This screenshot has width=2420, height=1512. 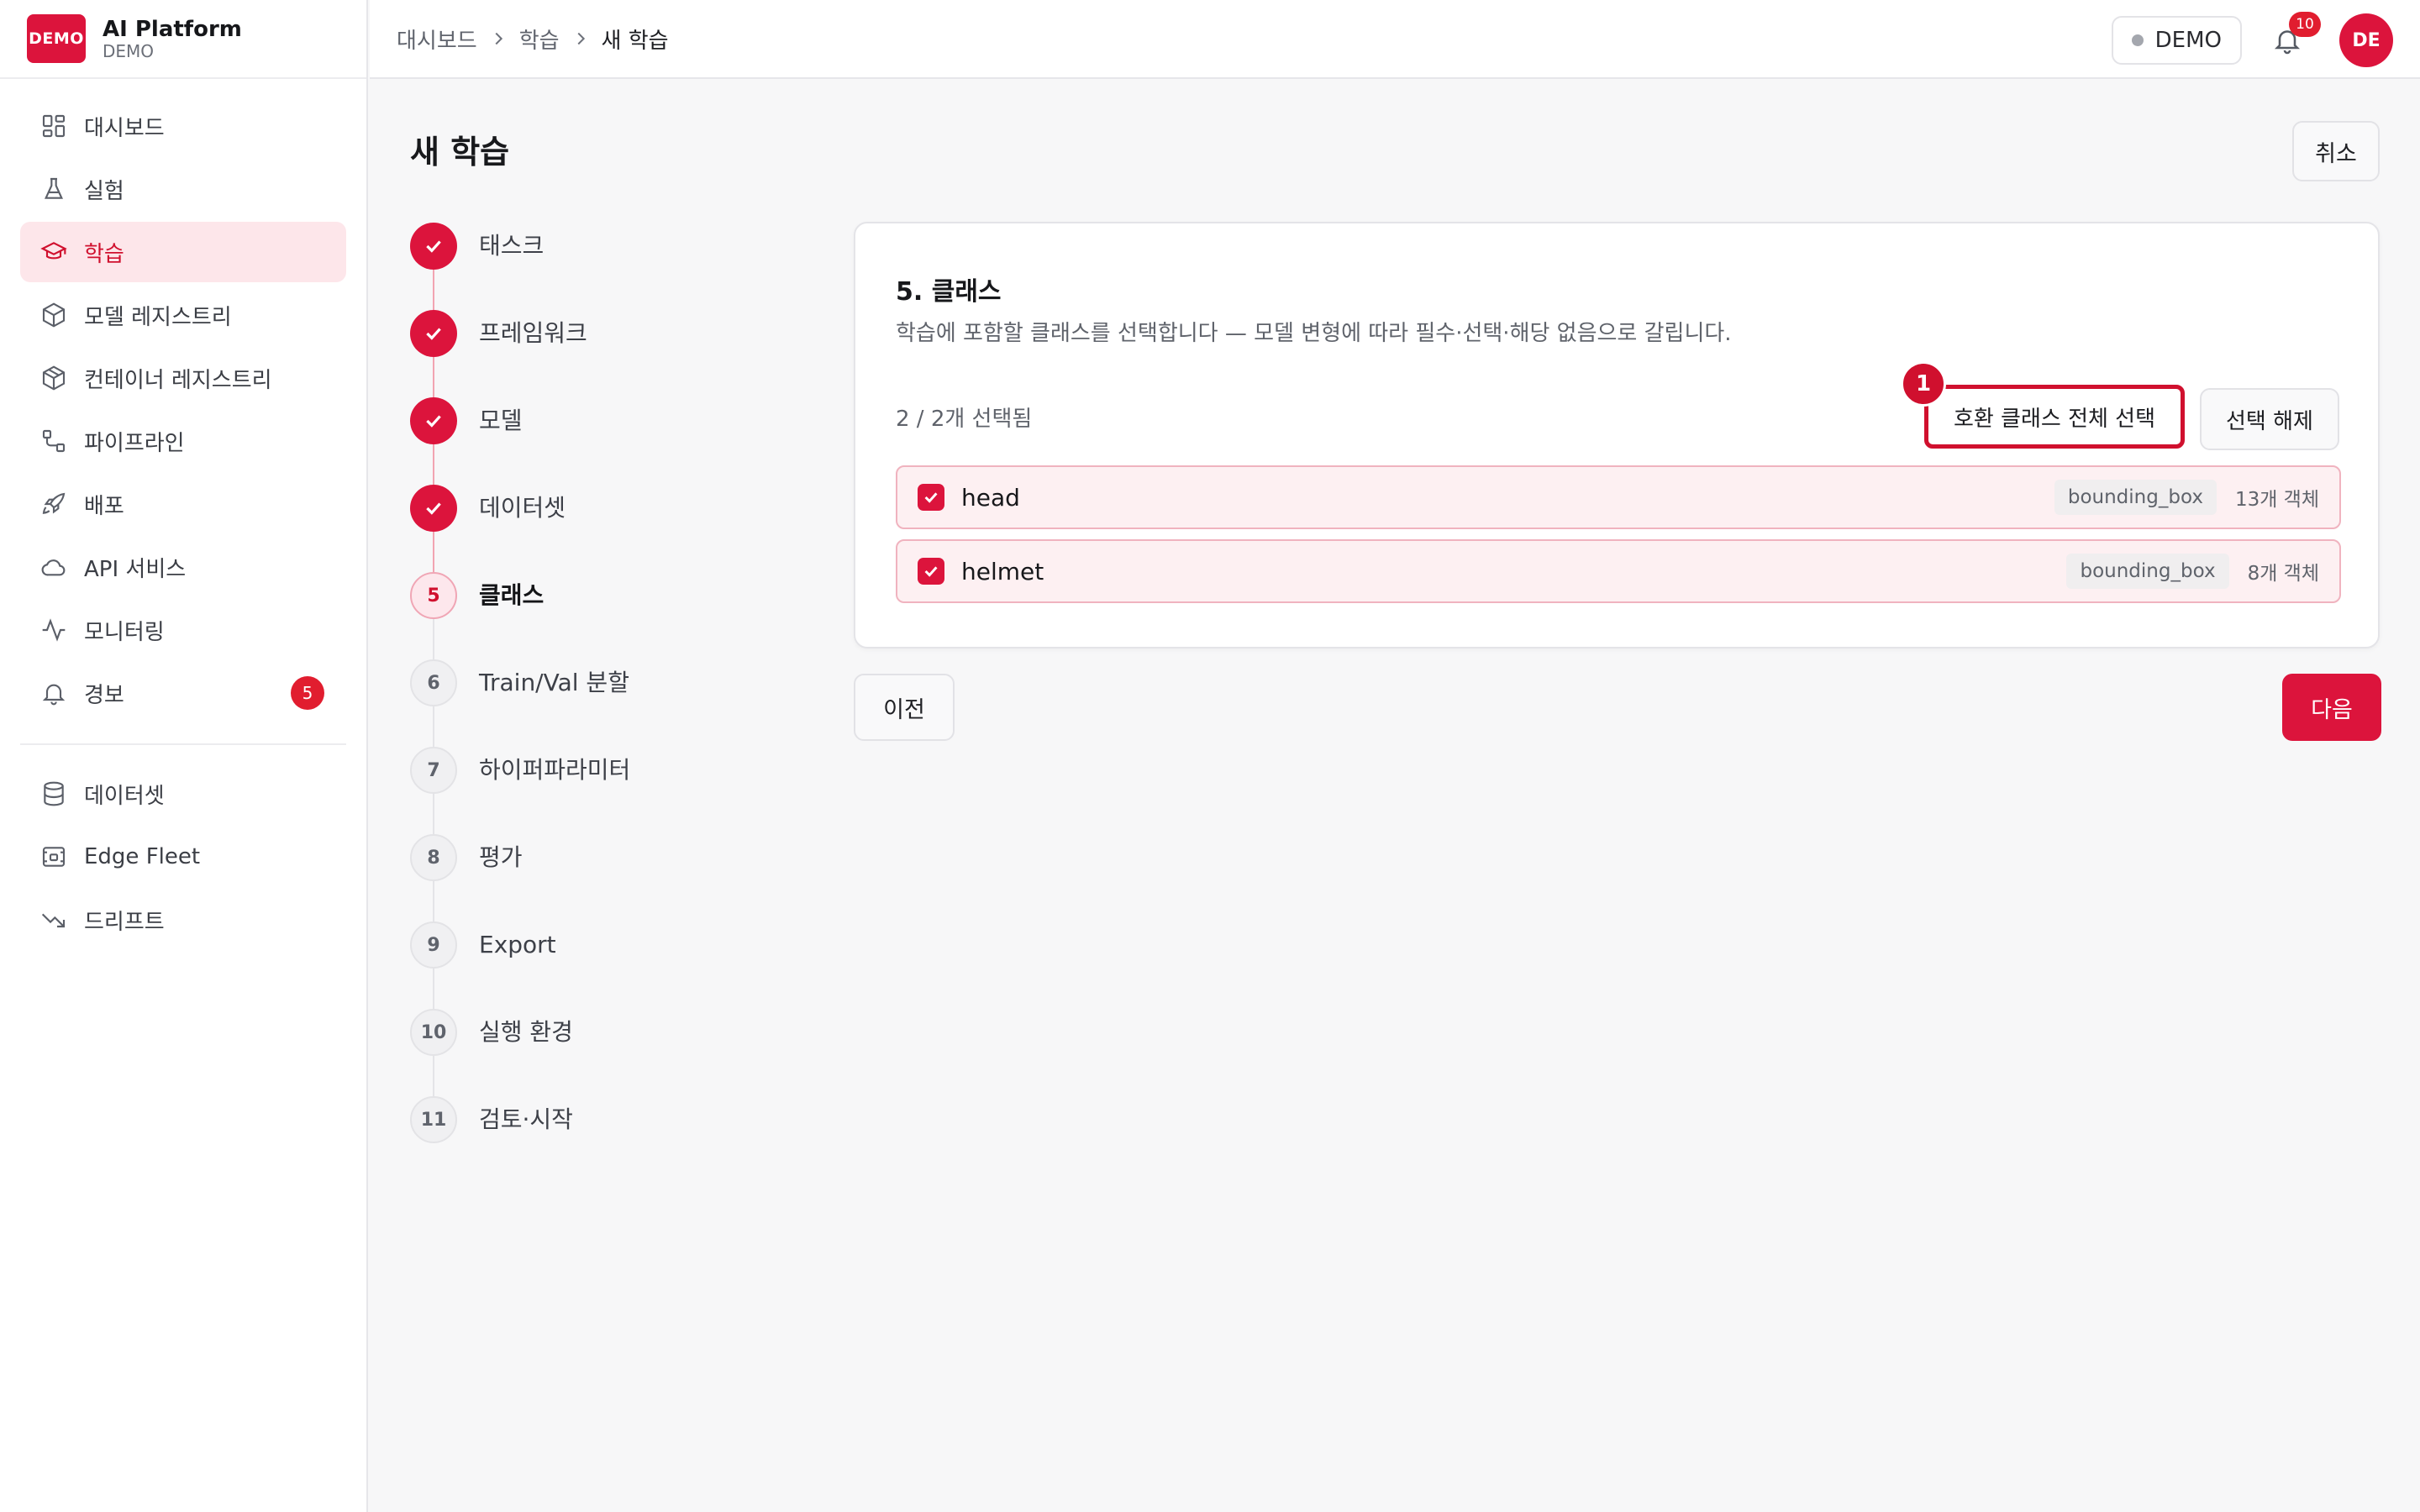 I want to click on breadcrumb-current: 새 학습, so click(x=635, y=41).